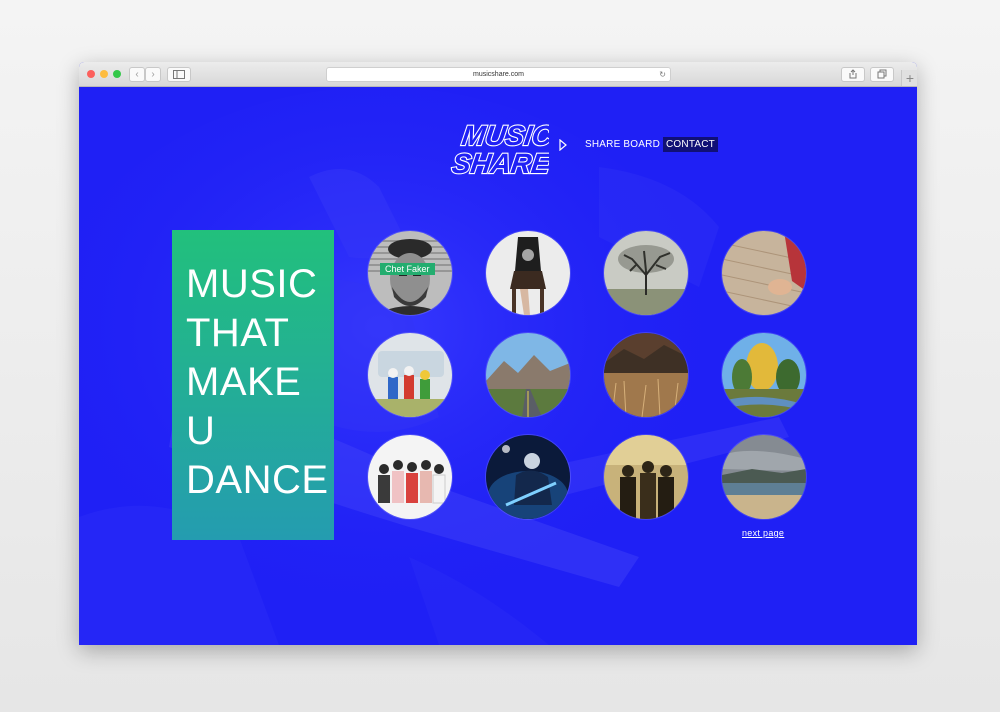 The image size is (1000, 712). Describe the element at coordinates (252, 284) in the screenshot. I see `hero-line: MUSIC` at that location.